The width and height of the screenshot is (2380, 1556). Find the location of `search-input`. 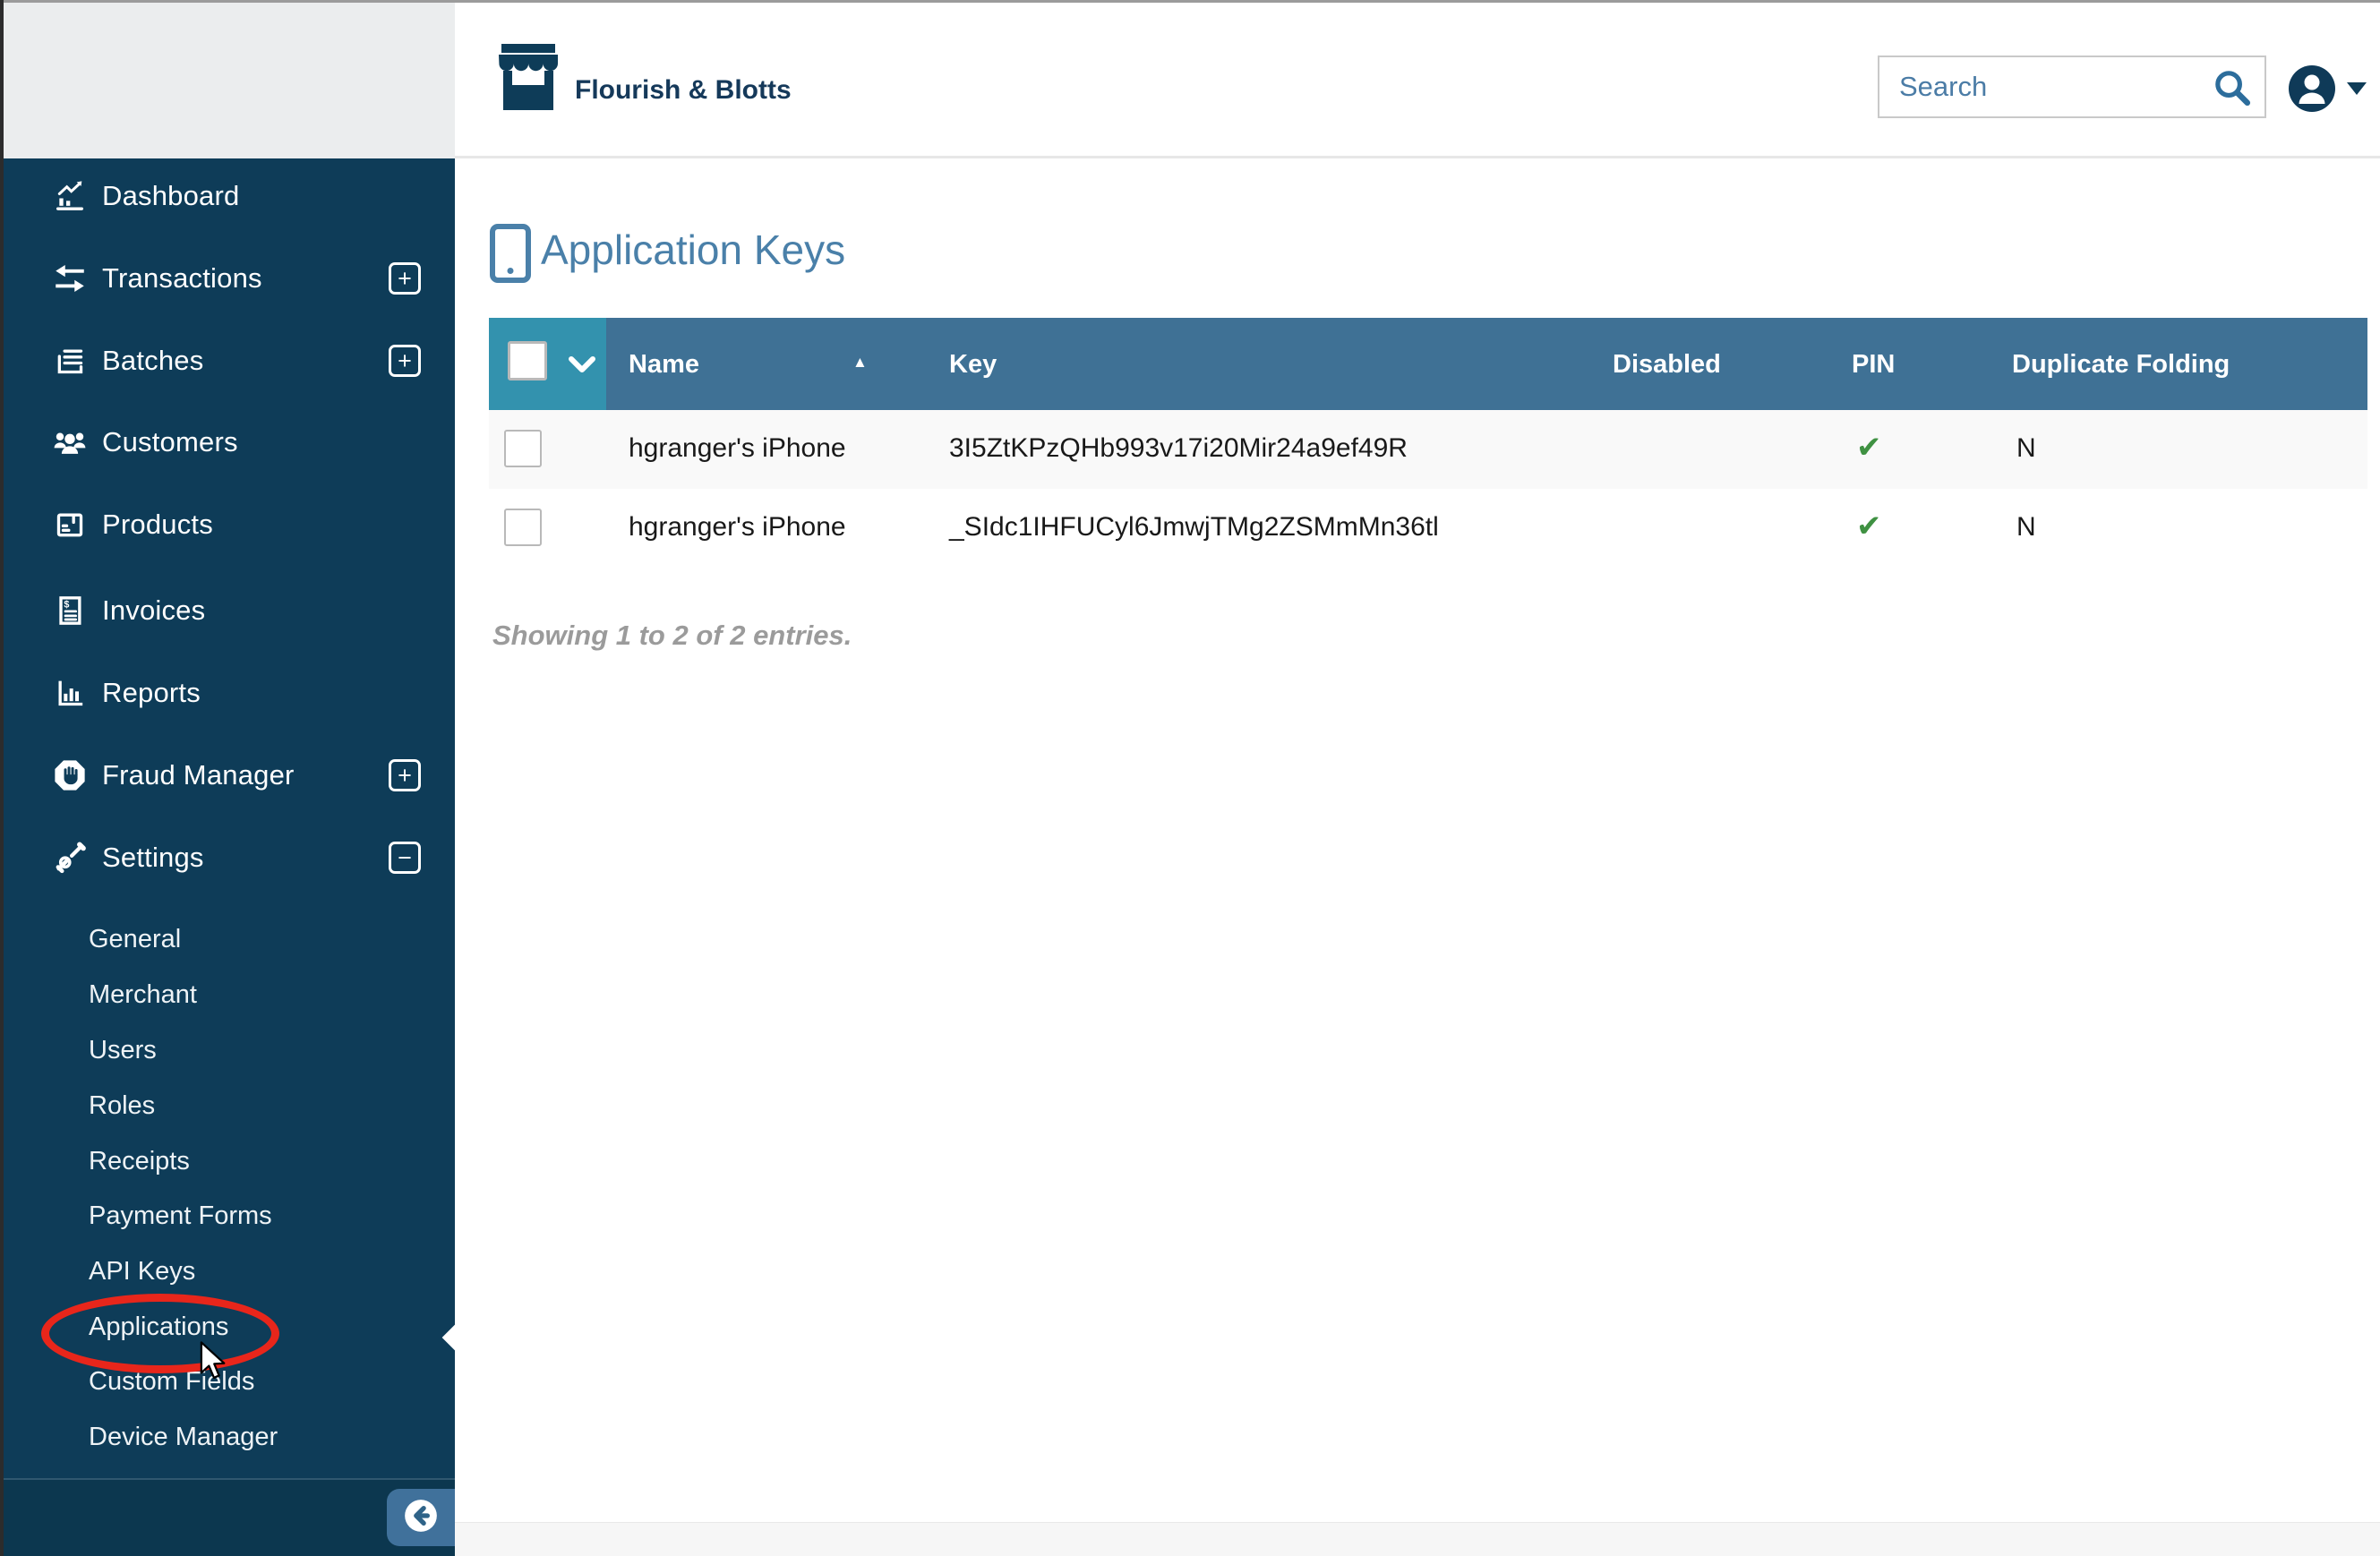

search-input is located at coordinates (2071, 86).